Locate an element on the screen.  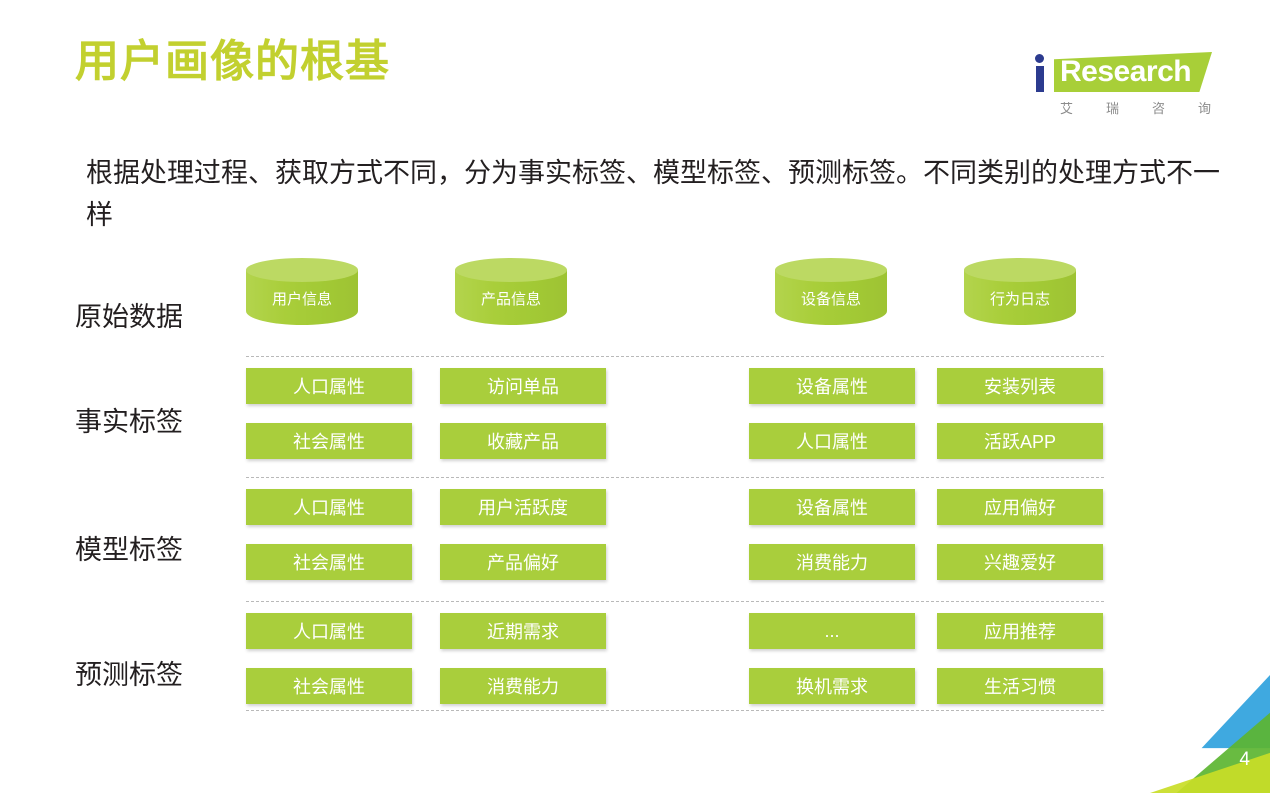
cylinder-label: 用户信息 is located at coordinates (301, 299).